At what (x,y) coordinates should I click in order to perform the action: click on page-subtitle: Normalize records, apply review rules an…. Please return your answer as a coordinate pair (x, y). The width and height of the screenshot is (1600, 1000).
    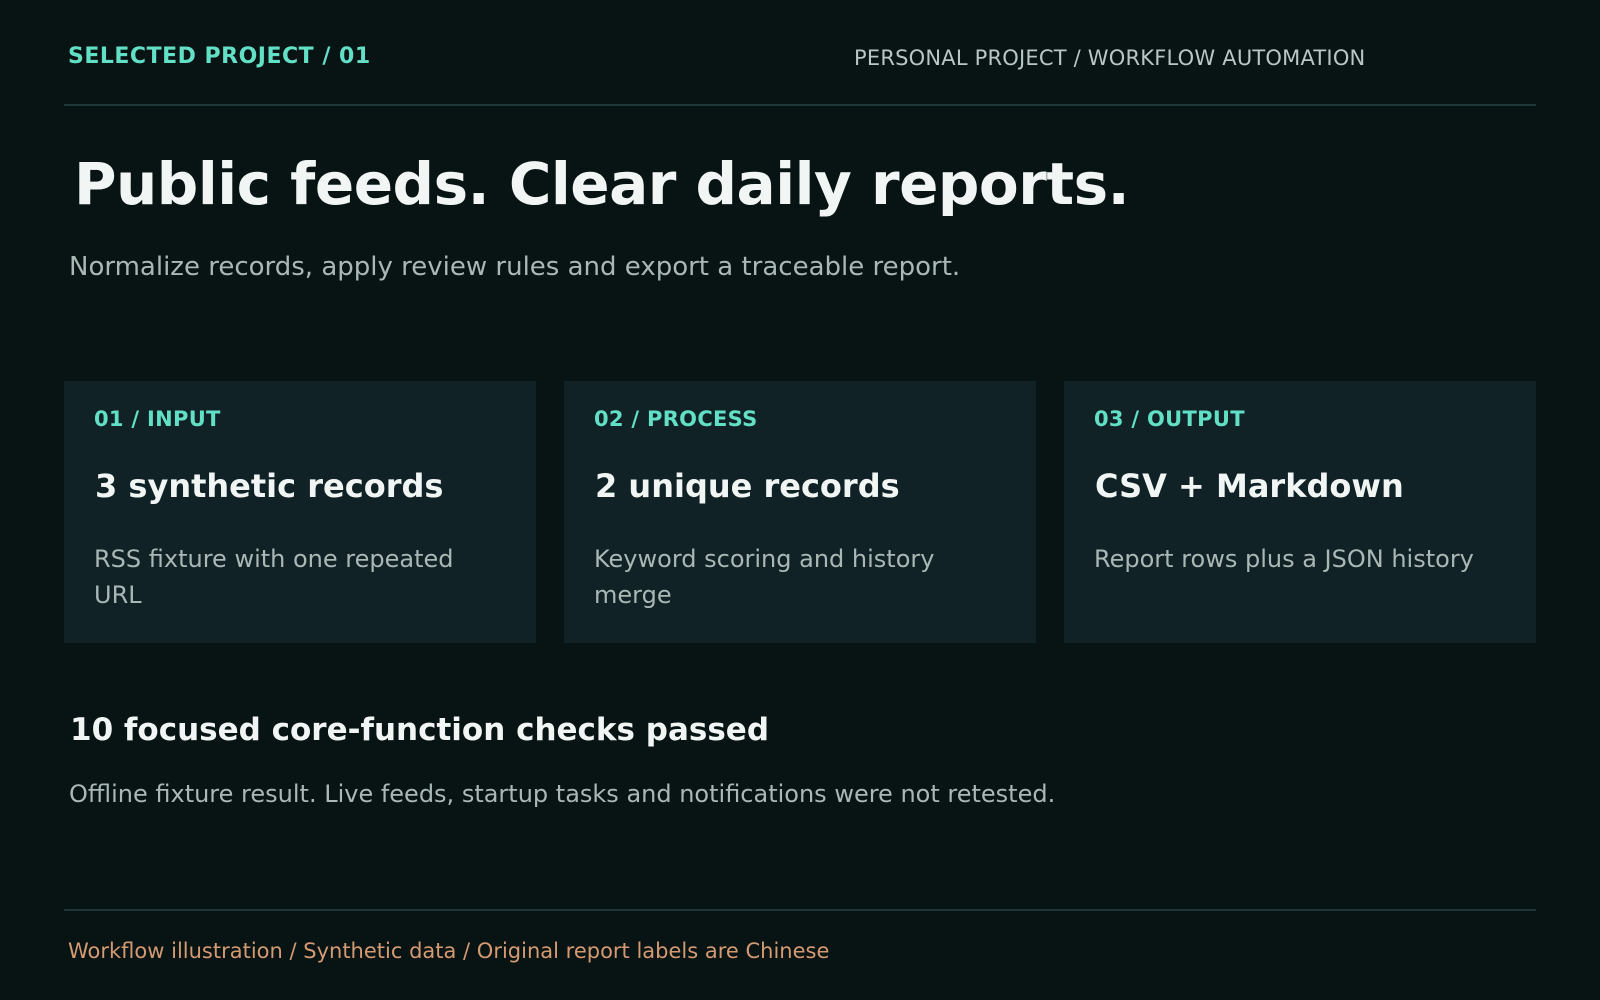
    Looking at the image, I should click on (515, 267).